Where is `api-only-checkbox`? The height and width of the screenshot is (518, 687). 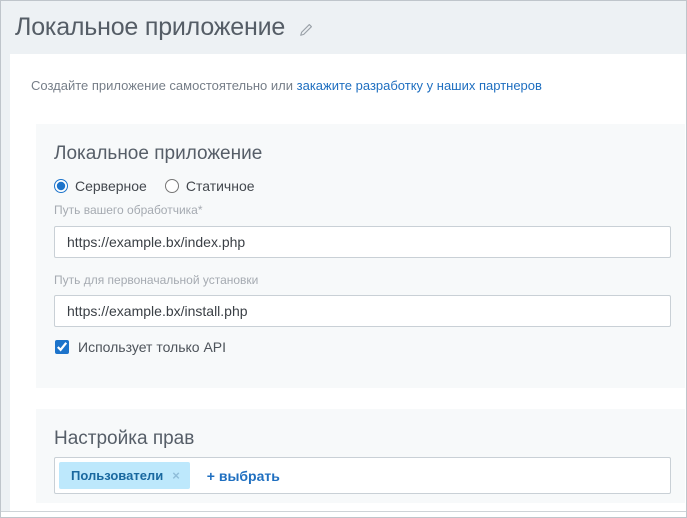
api-only-checkbox is located at coordinates (62, 347).